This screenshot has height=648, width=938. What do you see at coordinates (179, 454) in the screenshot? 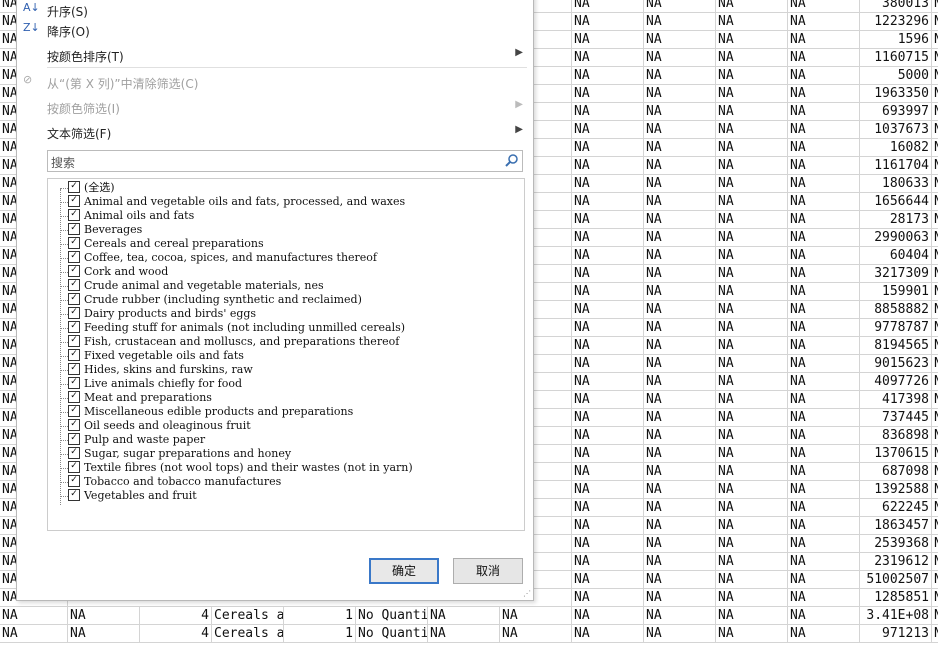
I see `filter-list-item: ✓ Sugar, sugar preparations and honey` at bounding box center [179, 454].